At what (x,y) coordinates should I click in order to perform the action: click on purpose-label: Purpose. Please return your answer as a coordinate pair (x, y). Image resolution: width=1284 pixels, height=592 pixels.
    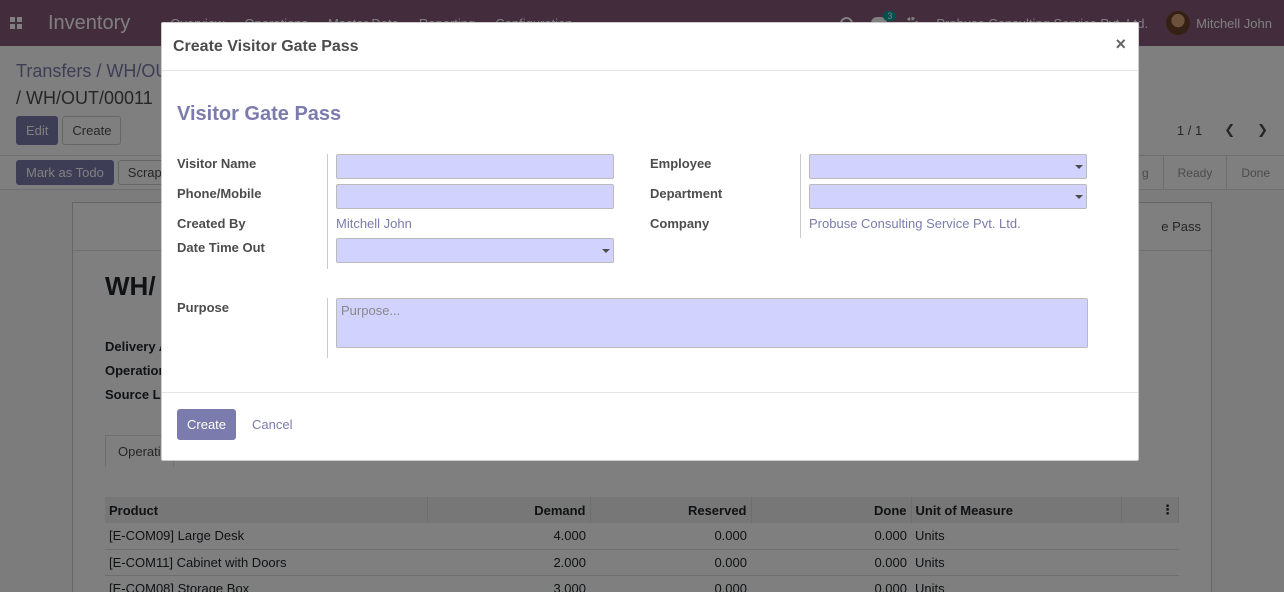
    Looking at the image, I should click on (203, 307).